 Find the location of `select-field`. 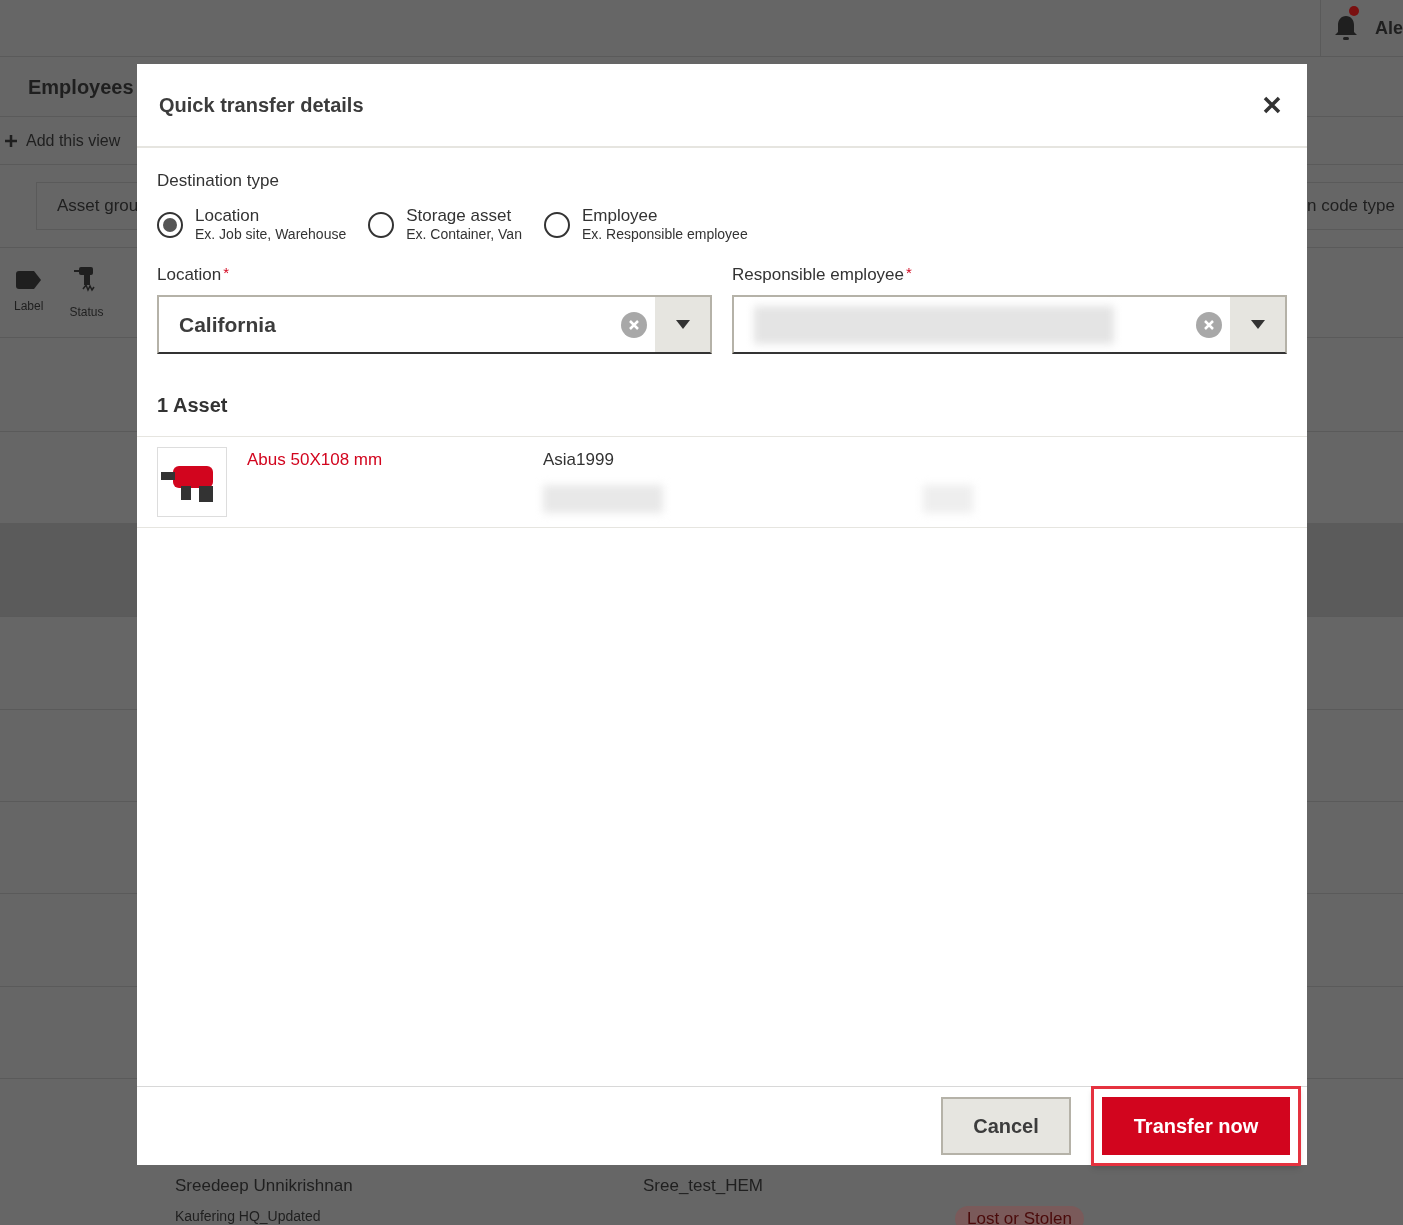

select-field is located at coordinates (1009, 324).